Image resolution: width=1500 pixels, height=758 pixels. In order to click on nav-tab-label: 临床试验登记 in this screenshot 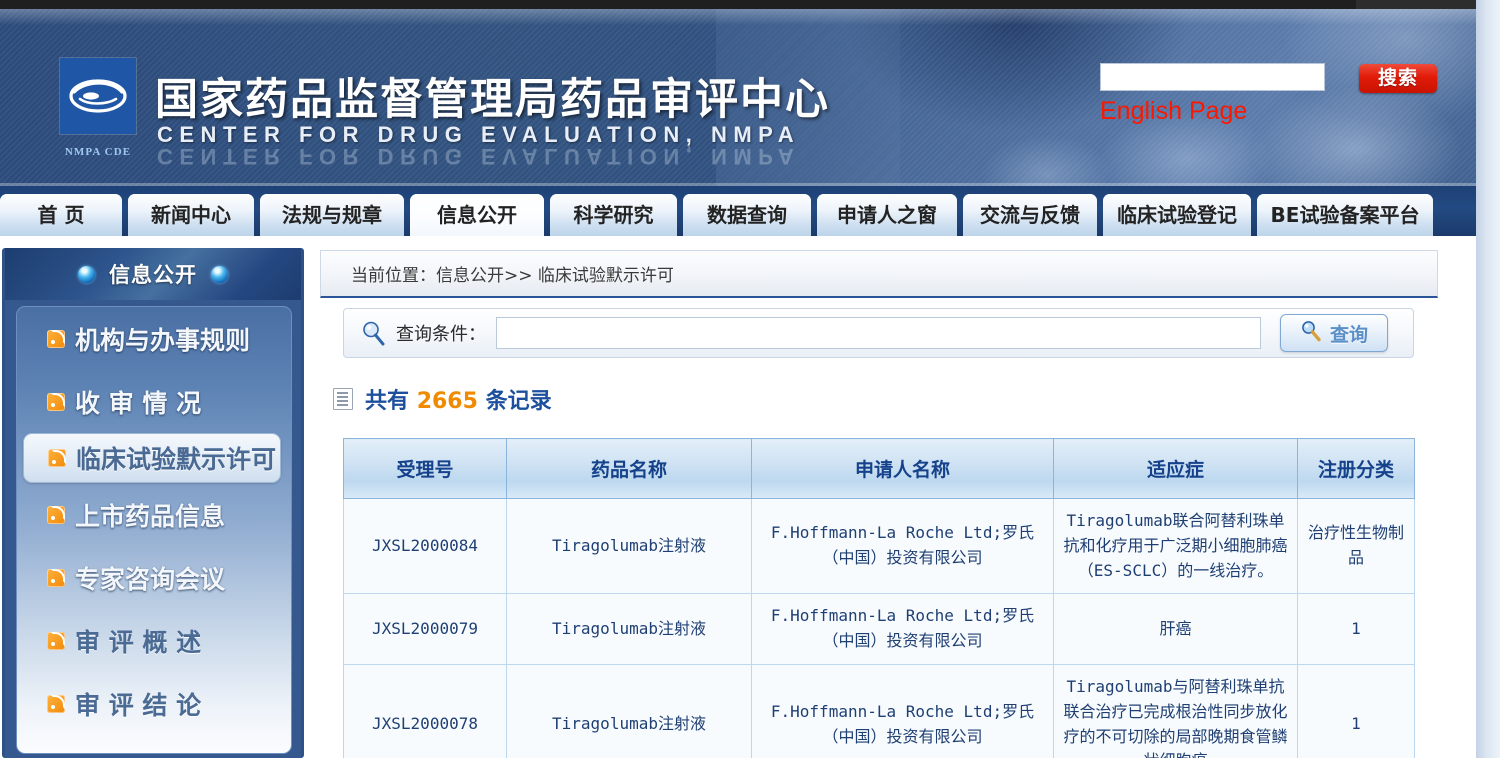, I will do `click(1177, 215)`.